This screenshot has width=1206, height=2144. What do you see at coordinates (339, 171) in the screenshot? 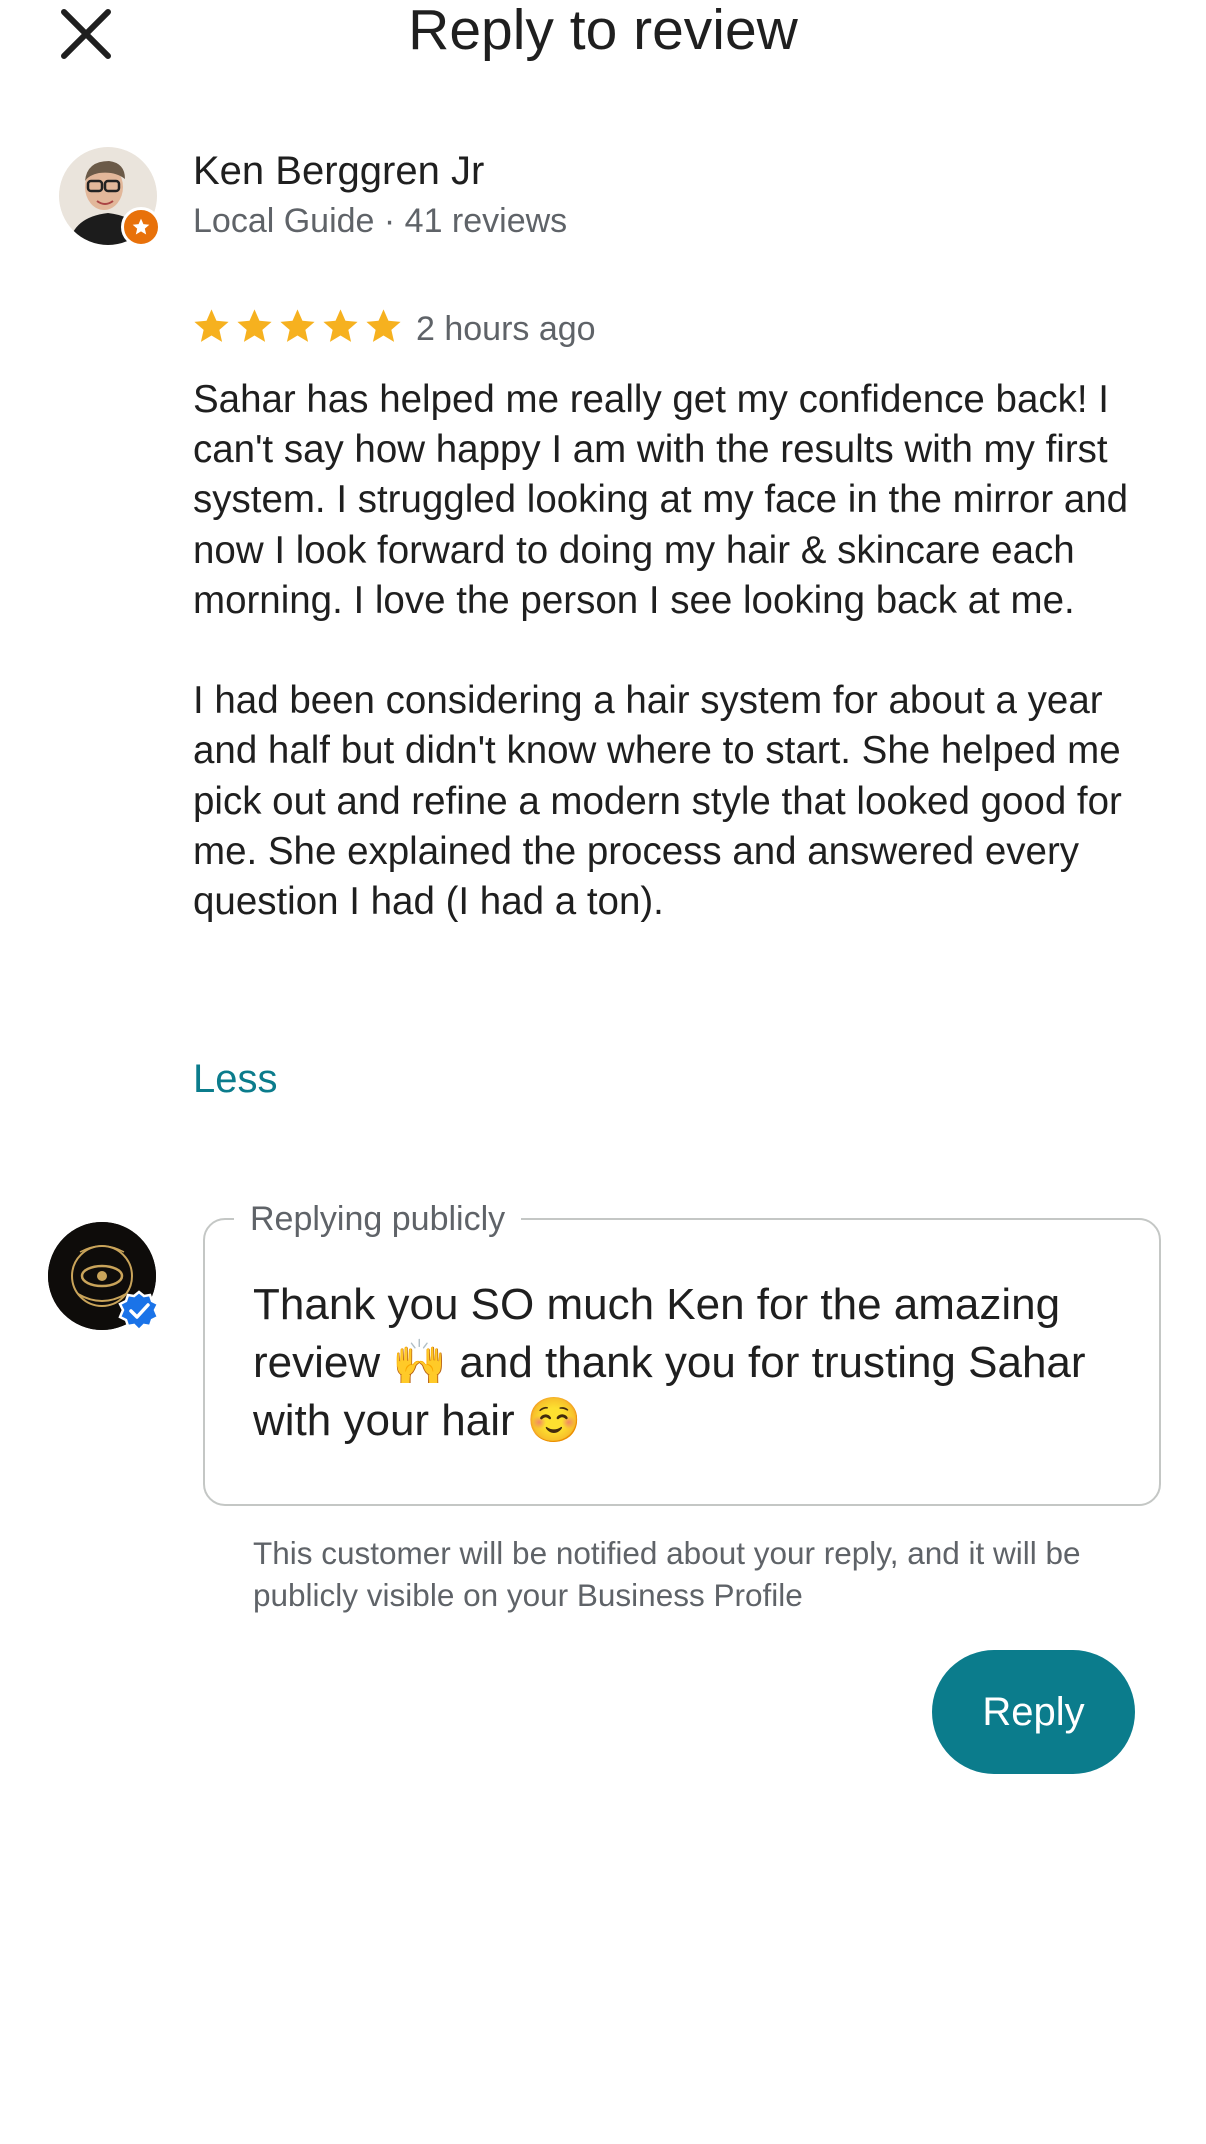
I see `reviewer-name: Ken Berggren Jr` at bounding box center [339, 171].